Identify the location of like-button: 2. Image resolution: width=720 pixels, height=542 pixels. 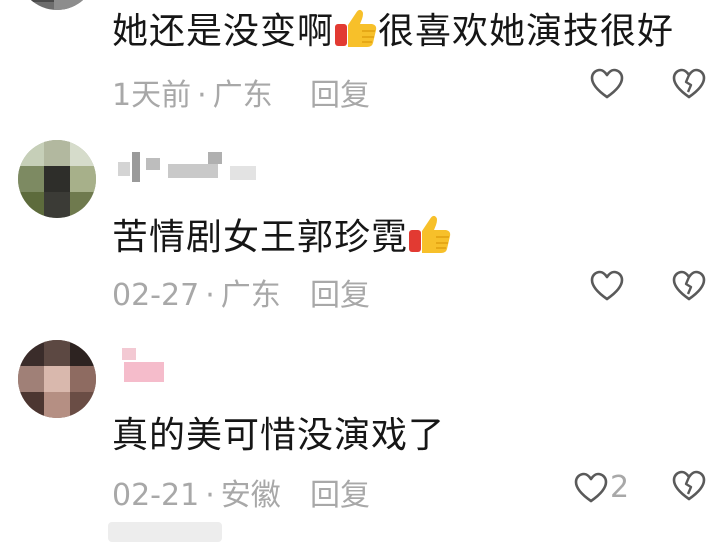
(601, 487).